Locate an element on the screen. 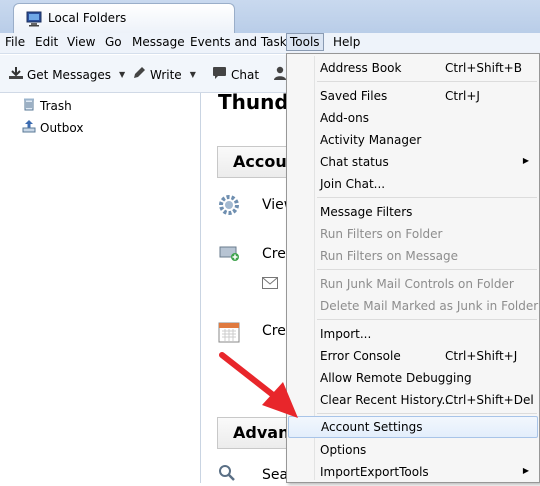 This screenshot has height=486, width=540. red-arrow-annotation is located at coordinates (258, 385).